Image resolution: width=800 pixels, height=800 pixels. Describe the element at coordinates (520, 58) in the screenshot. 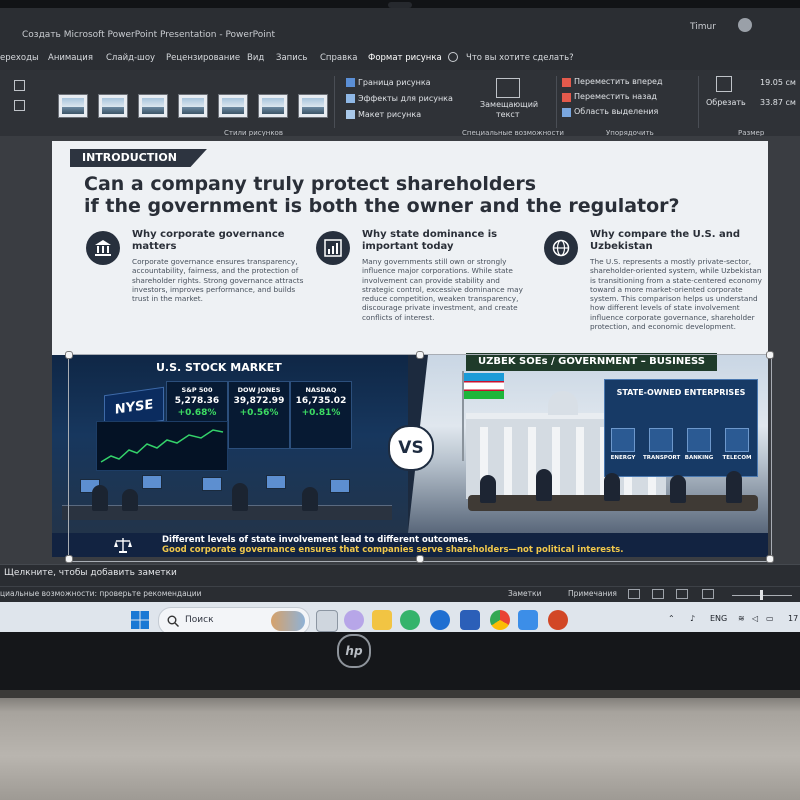

I see `tell-me-search: Что вы хотите сделать?` at that location.